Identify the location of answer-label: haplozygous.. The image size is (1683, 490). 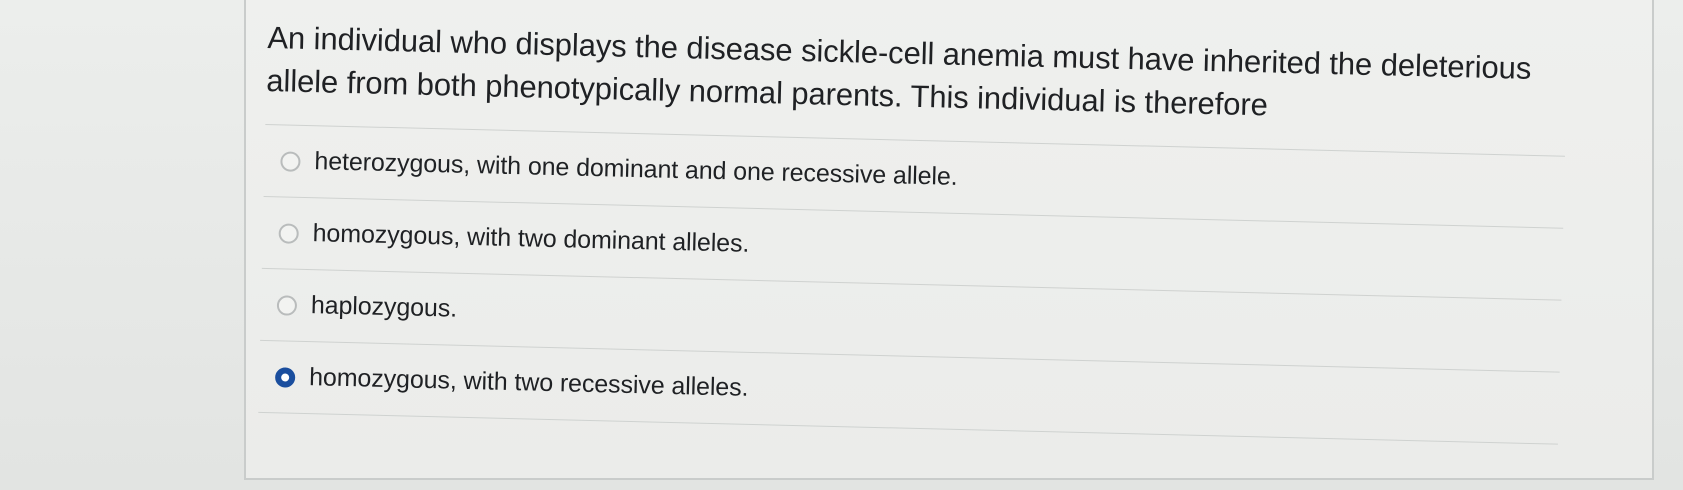
(384, 307).